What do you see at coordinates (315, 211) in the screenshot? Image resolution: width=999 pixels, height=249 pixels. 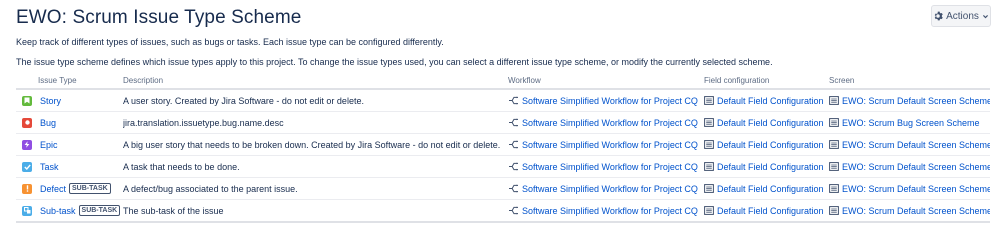 I see `description-cell: The sub-task of the issue` at bounding box center [315, 211].